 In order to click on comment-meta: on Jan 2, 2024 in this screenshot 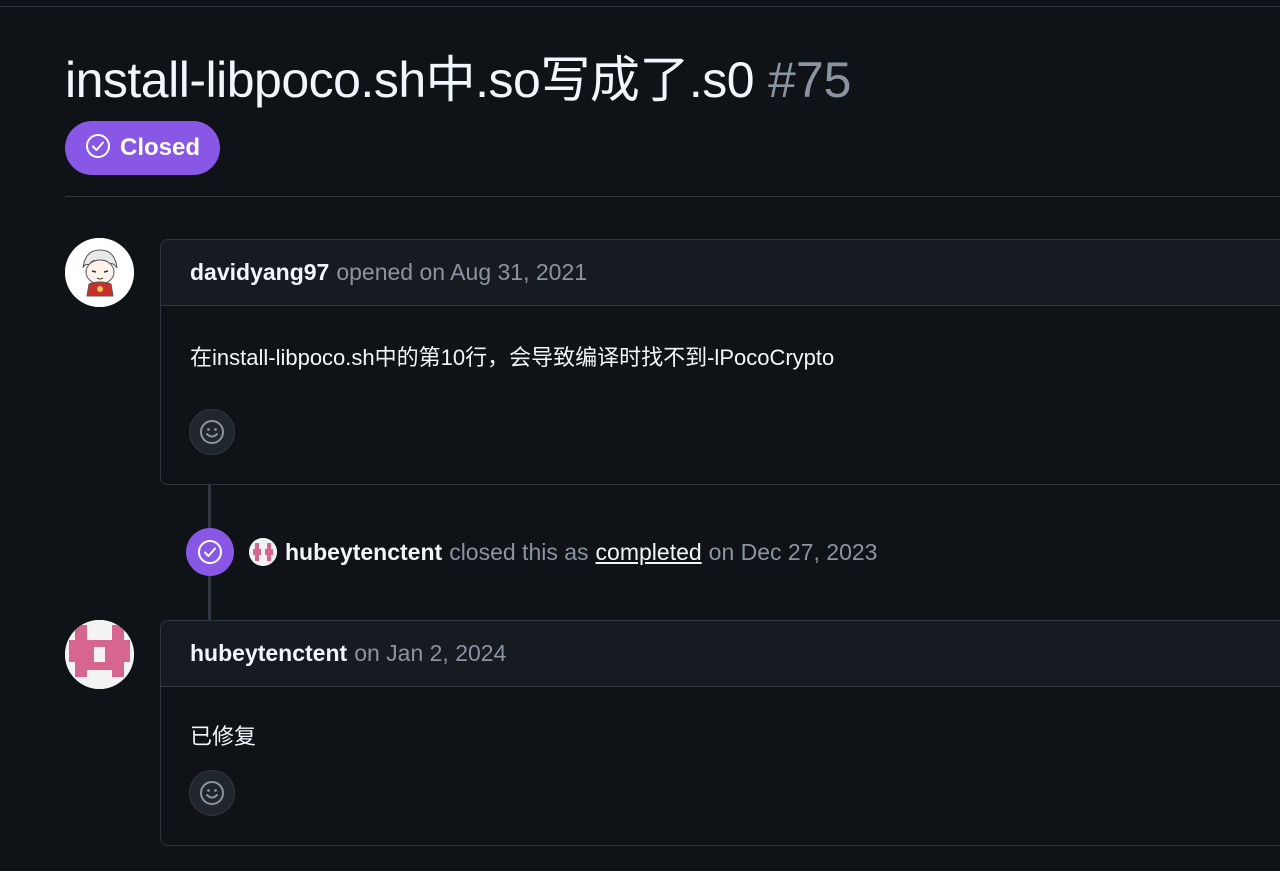, I will do `click(430, 653)`.